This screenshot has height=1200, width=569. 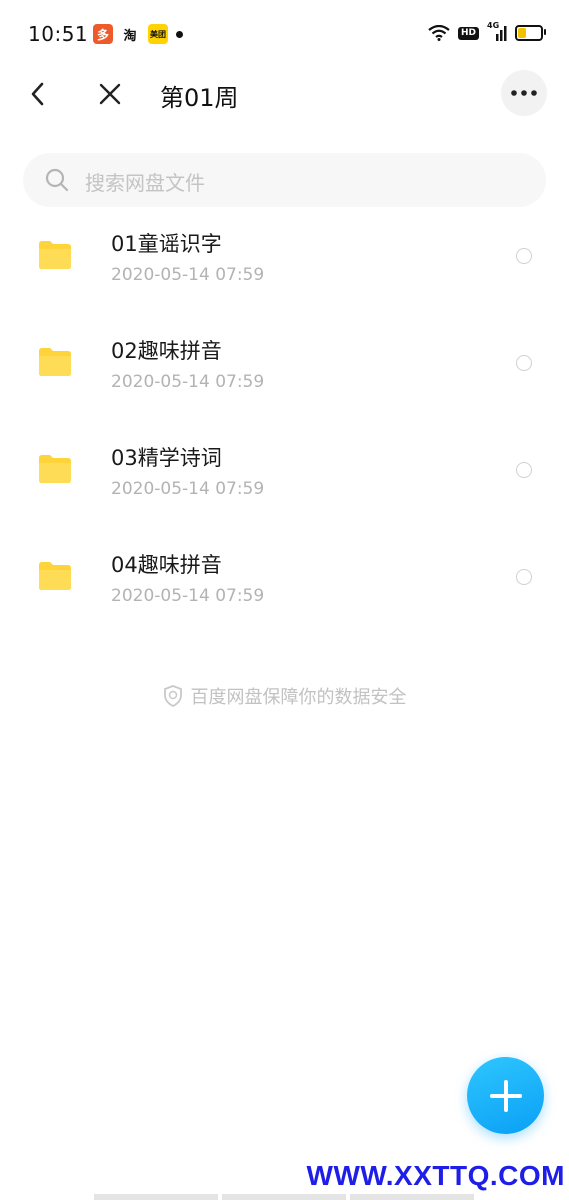 I want to click on system-icons: HD 4G, so click(x=487, y=31).